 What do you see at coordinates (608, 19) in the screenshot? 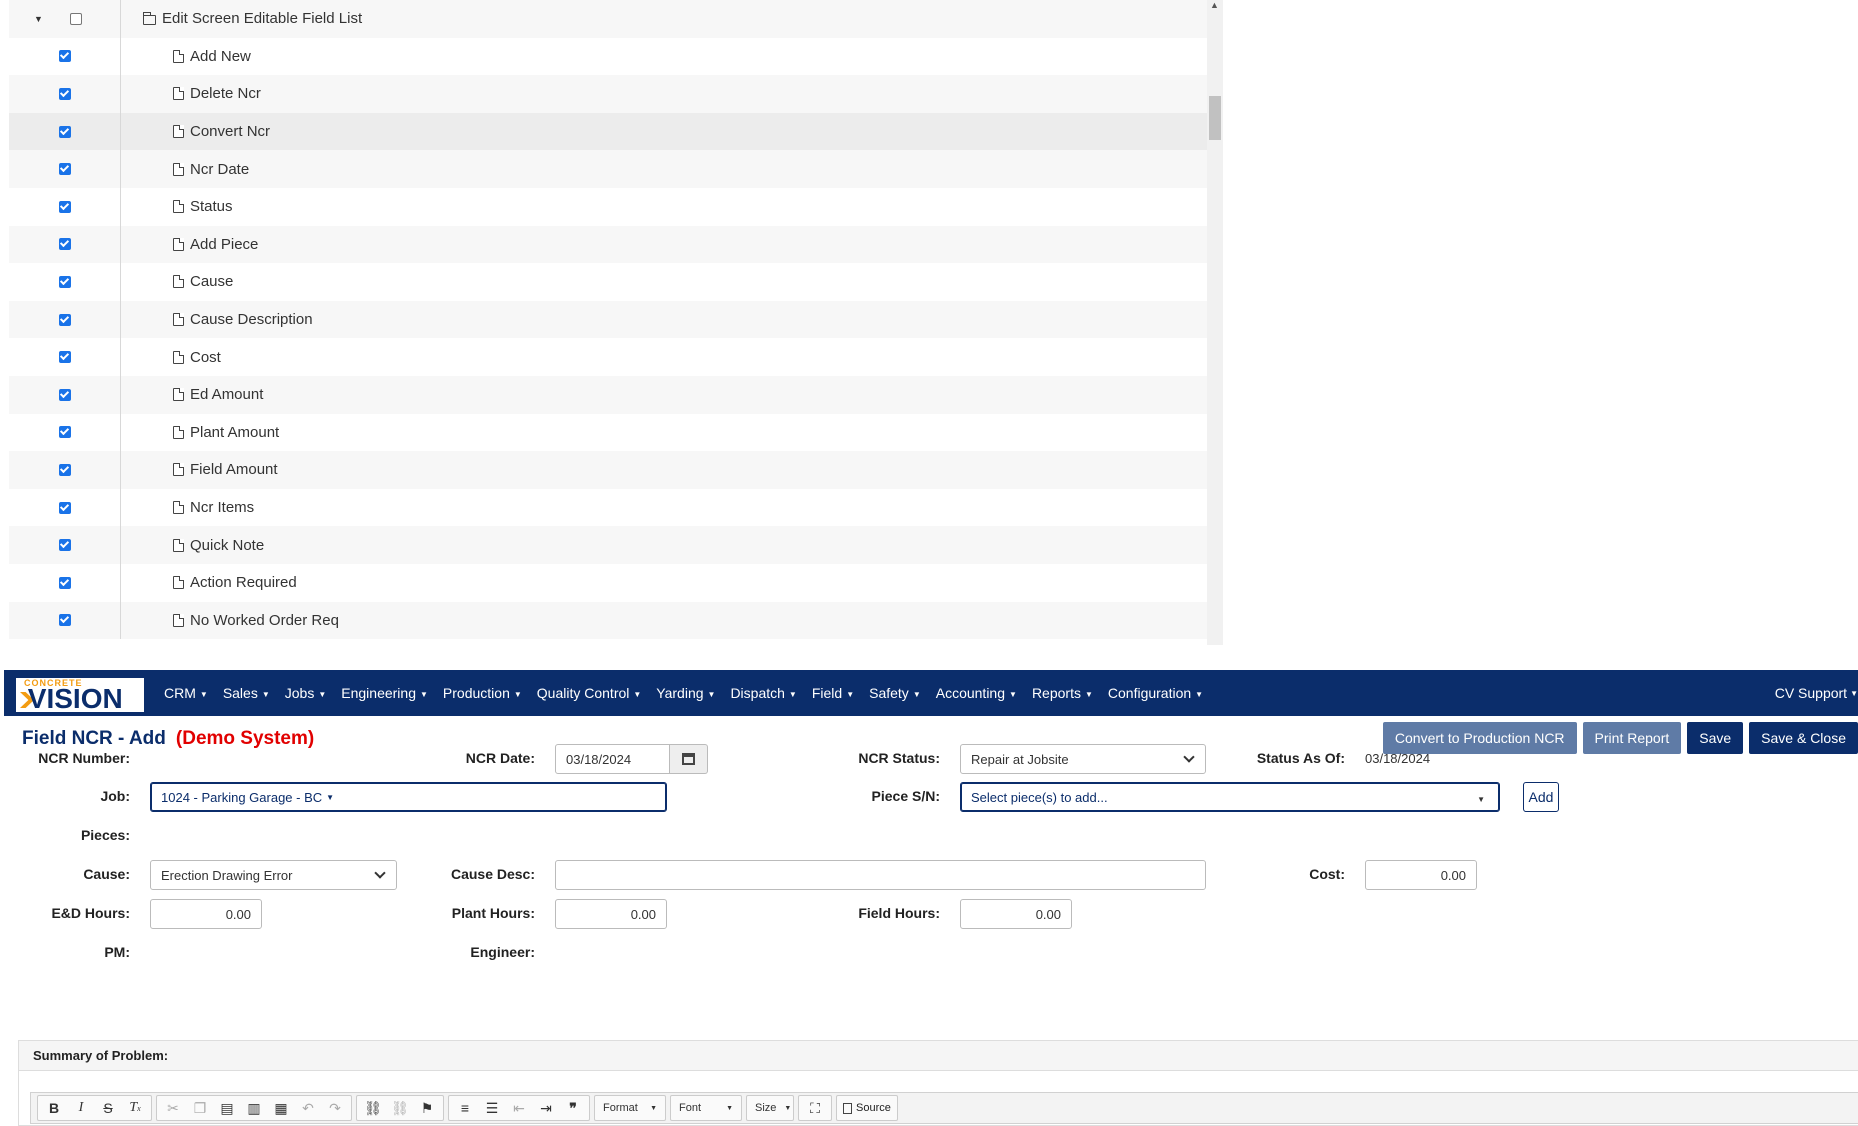
I see `tree-parent-row: ▼ Edit Screen Editable Field List` at bounding box center [608, 19].